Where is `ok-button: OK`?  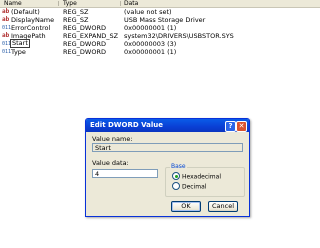 ok-button: OK is located at coordinates (186, 206).